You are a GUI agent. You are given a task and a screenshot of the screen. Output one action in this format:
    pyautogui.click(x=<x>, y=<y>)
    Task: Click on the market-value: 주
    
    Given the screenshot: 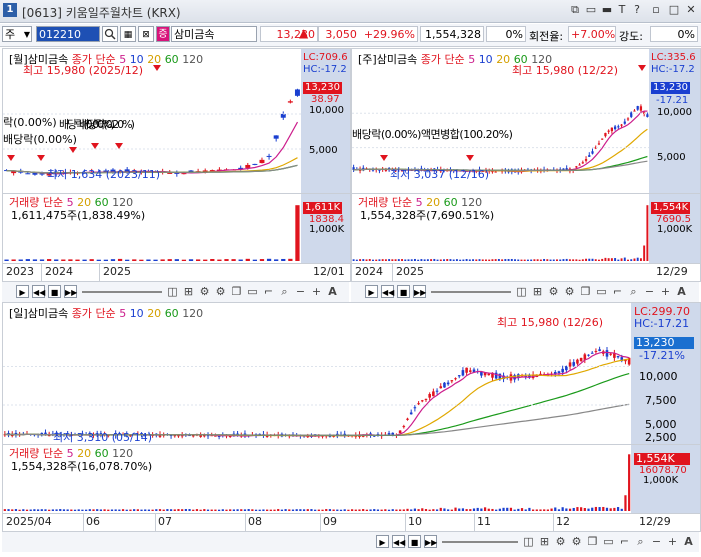 What is the action you would take?
    pyautogui.click(x=10, y=34)
    